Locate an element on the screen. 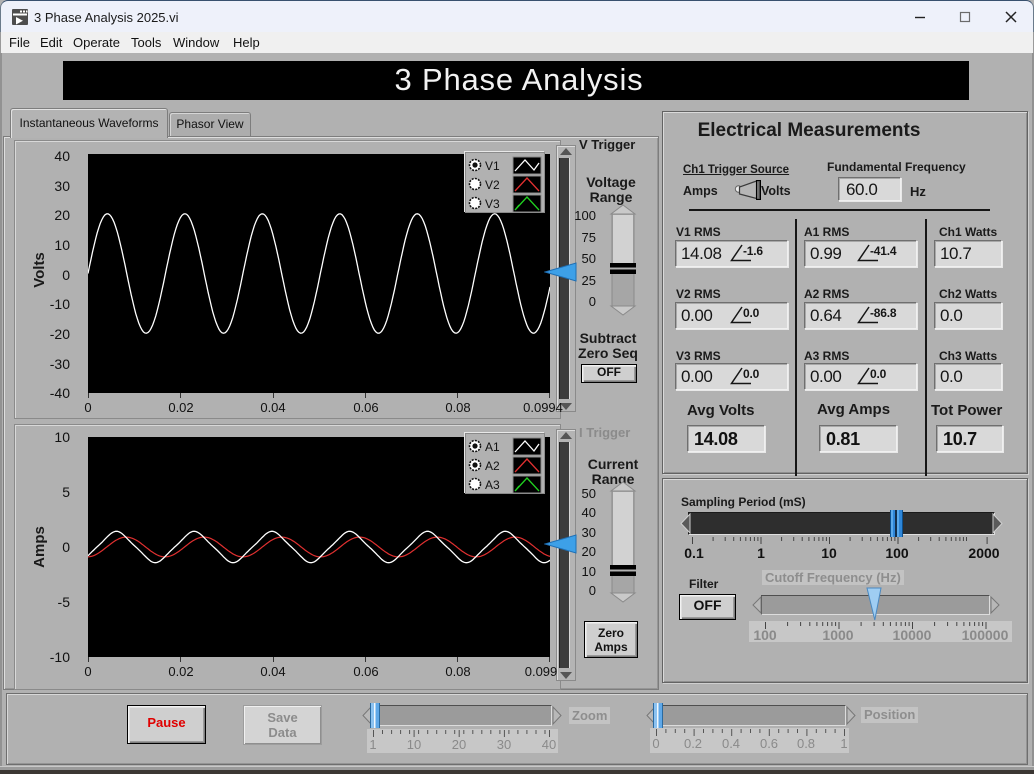 The image size is (1034, 774). svg-text: A1 is located at coordinates (492, 447).